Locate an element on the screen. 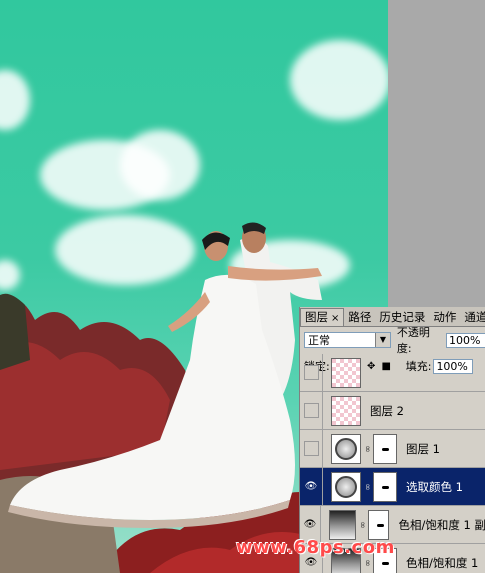 The image size is (485, 573). tab-channels: 通道 is located at coordinates (472, 317).